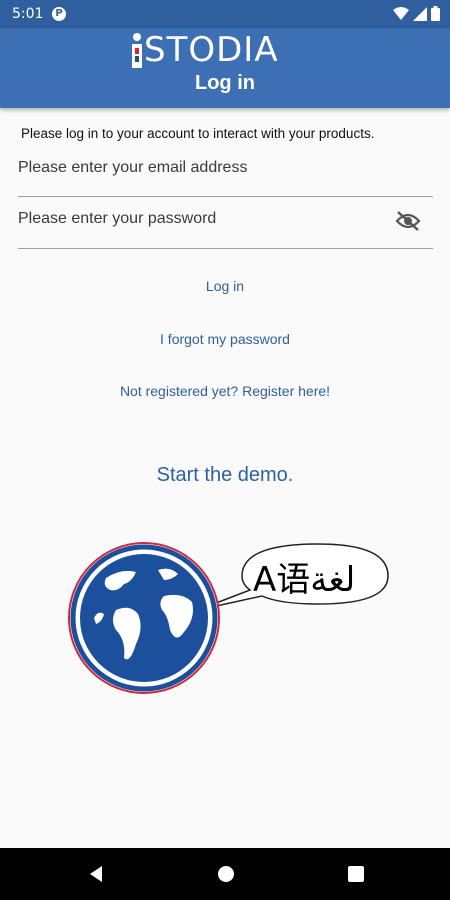  I want to click on logo-i-icon, so click(137, 50).